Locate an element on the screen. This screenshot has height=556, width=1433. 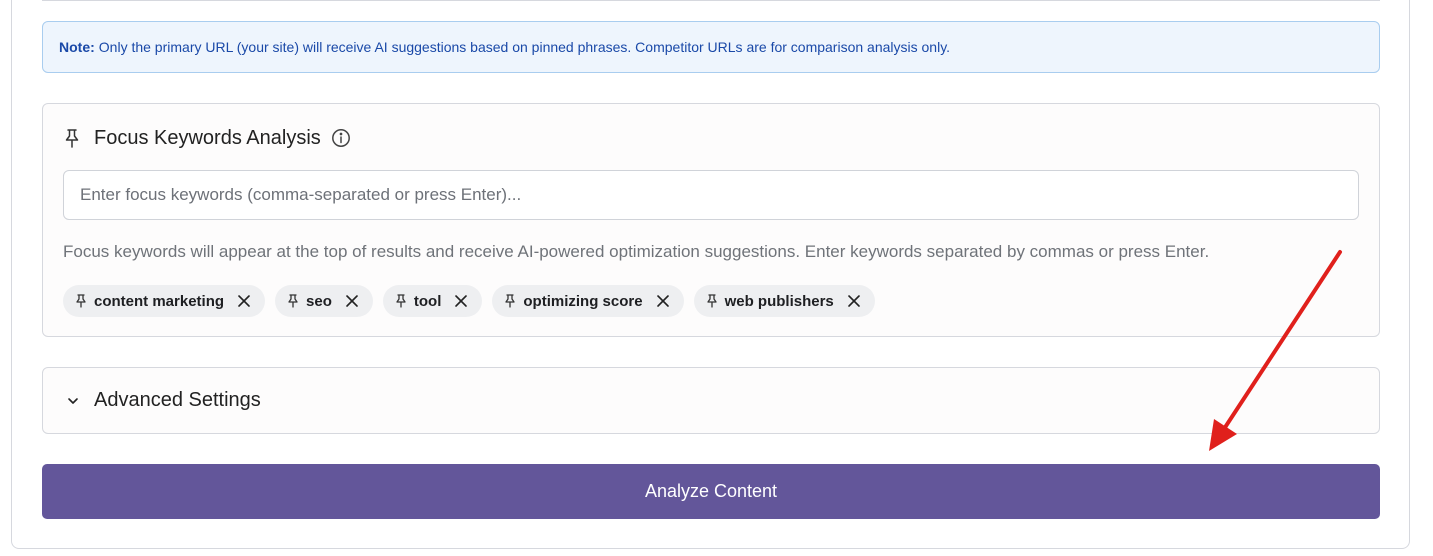
keyword-chip: seo is located at coordinates (324, 301).